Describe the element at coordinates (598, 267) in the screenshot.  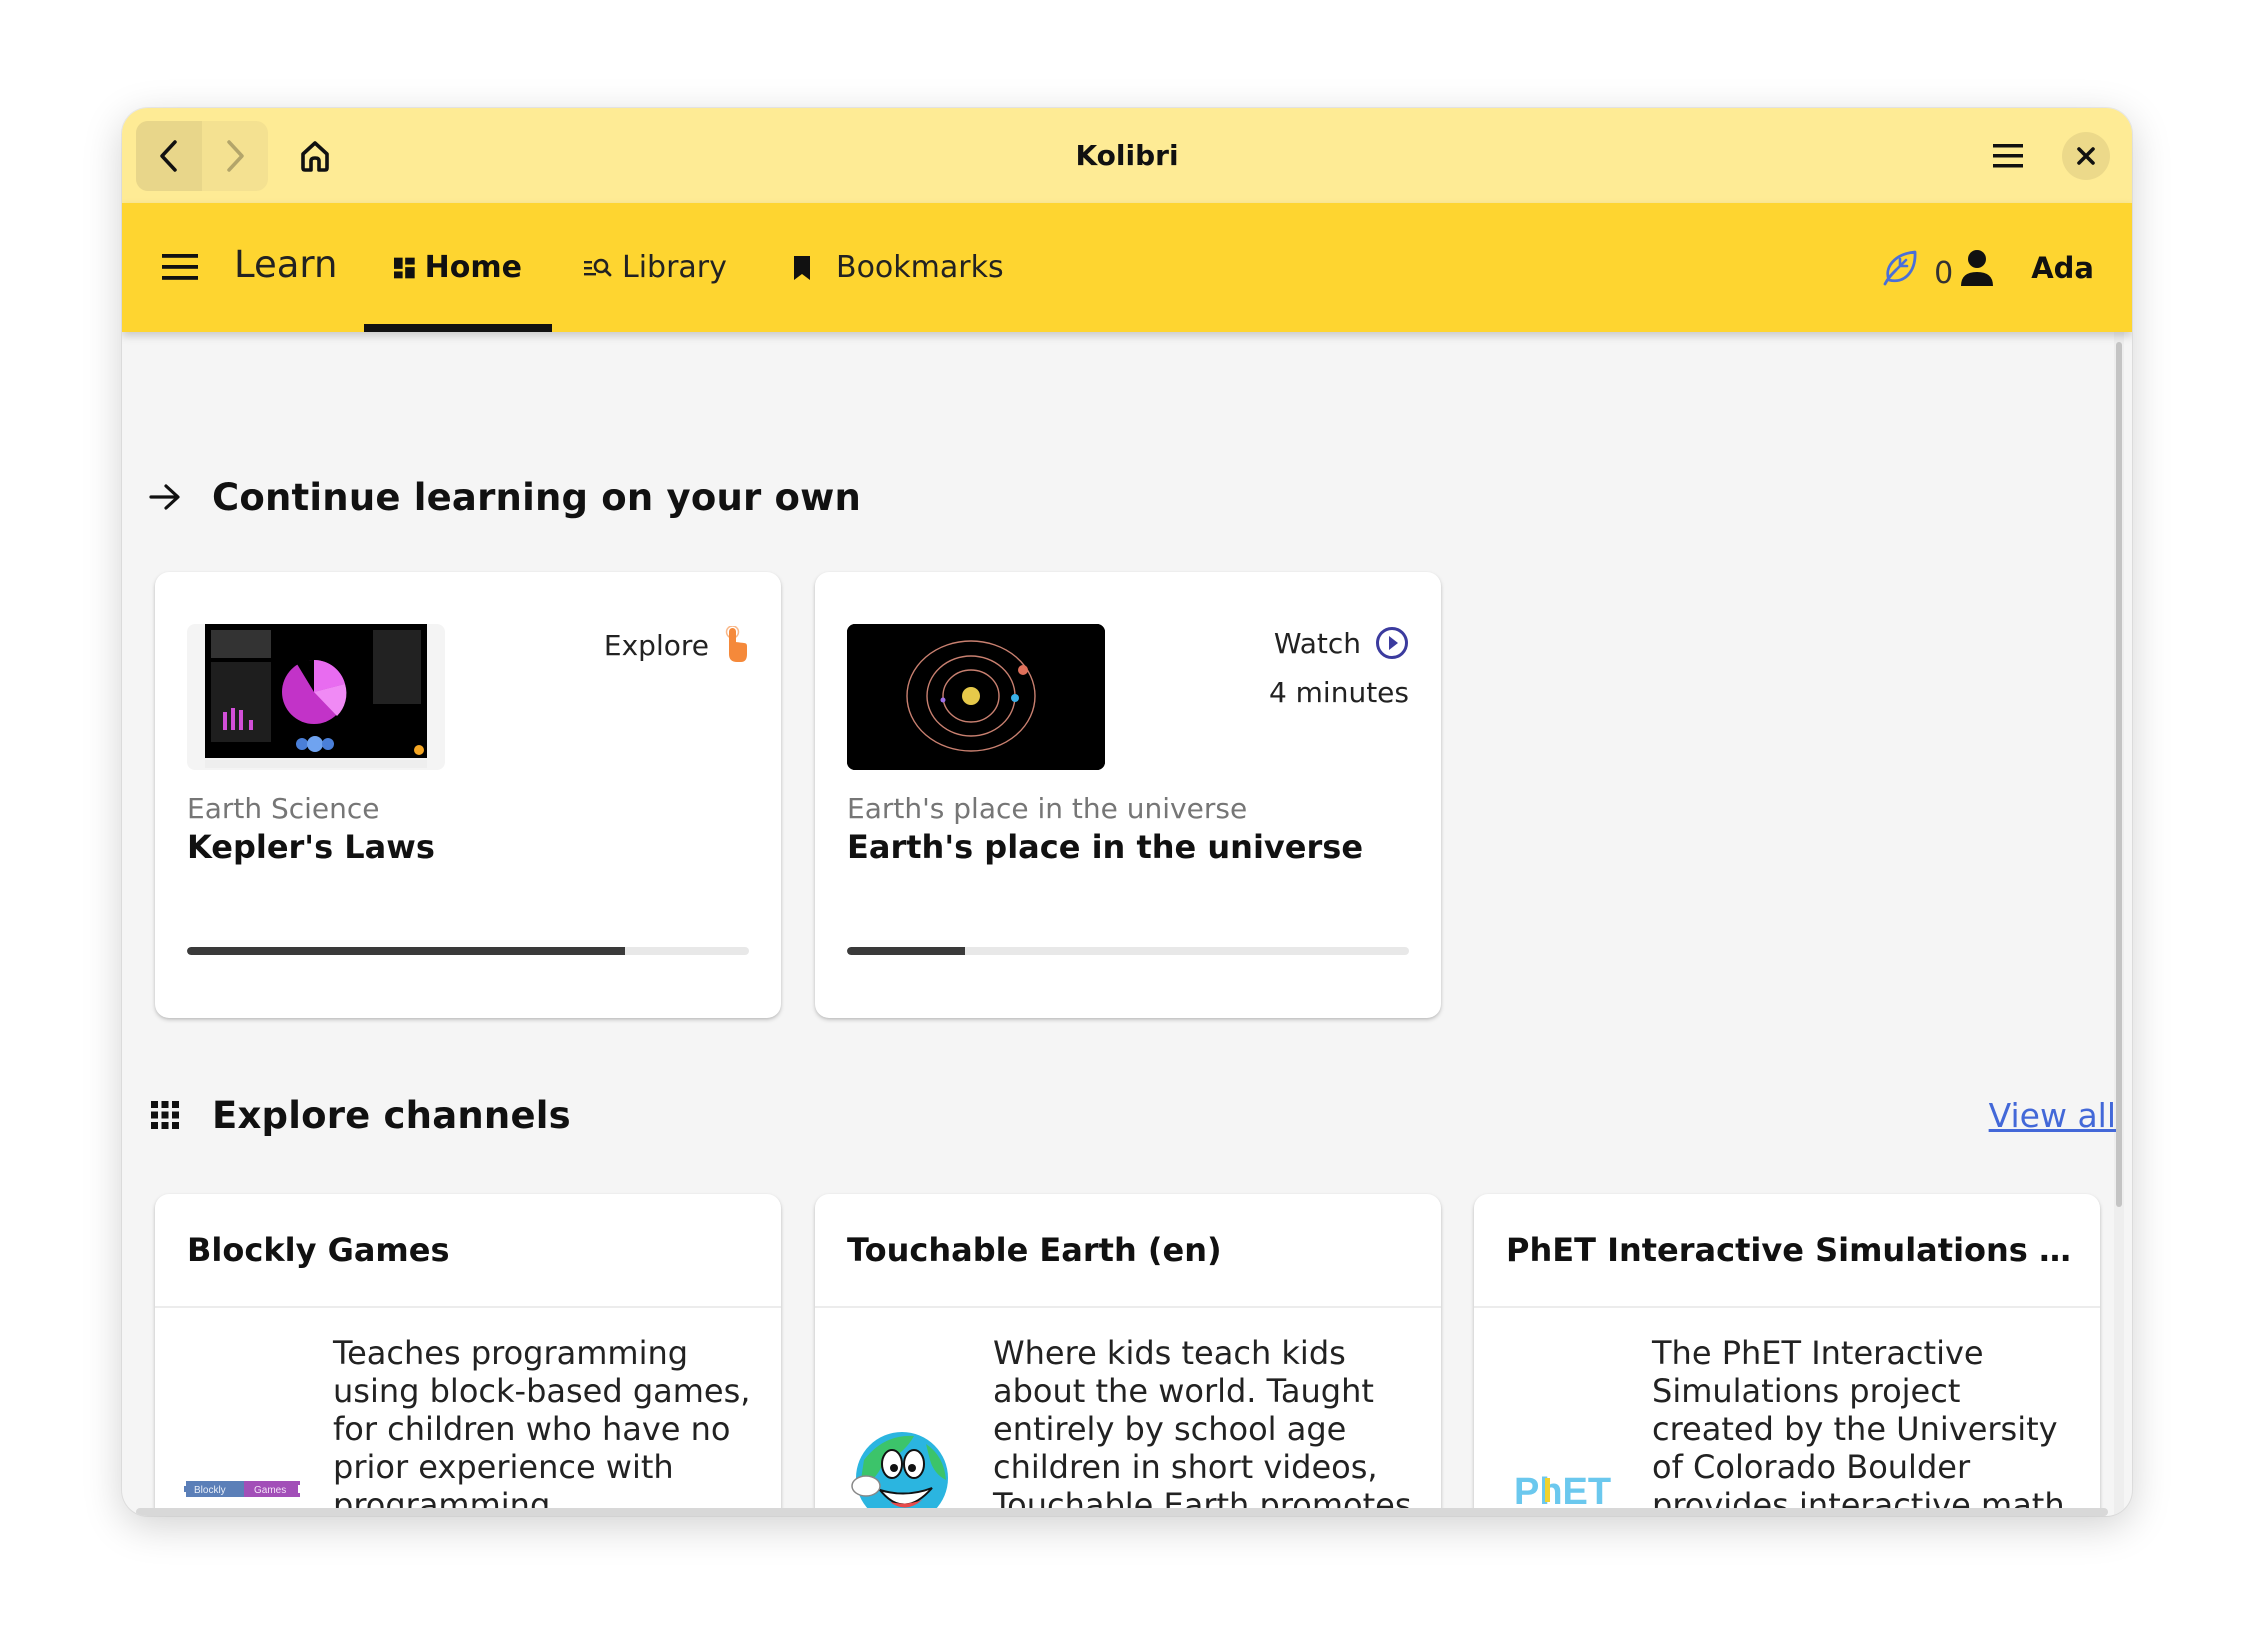
I see `library-search-icon` at that location.